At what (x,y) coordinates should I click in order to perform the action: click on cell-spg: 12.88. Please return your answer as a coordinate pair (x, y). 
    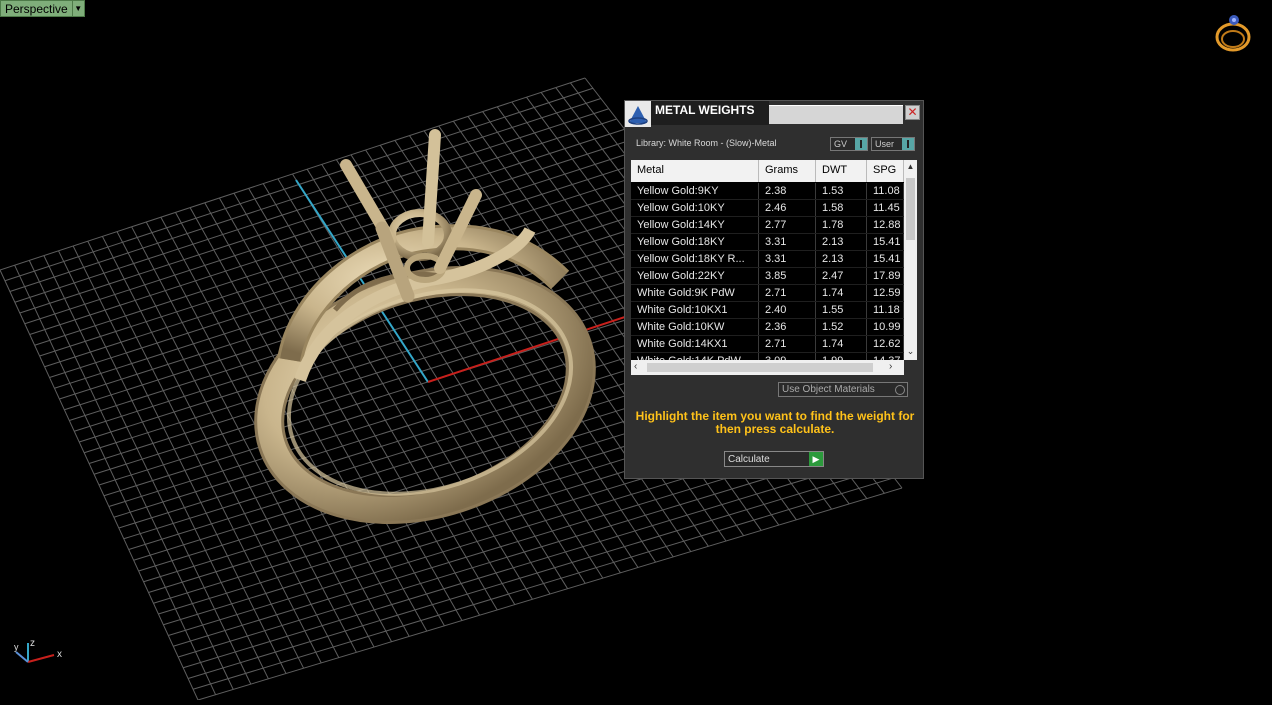
    Looking at the image, I should click on (885, 225).